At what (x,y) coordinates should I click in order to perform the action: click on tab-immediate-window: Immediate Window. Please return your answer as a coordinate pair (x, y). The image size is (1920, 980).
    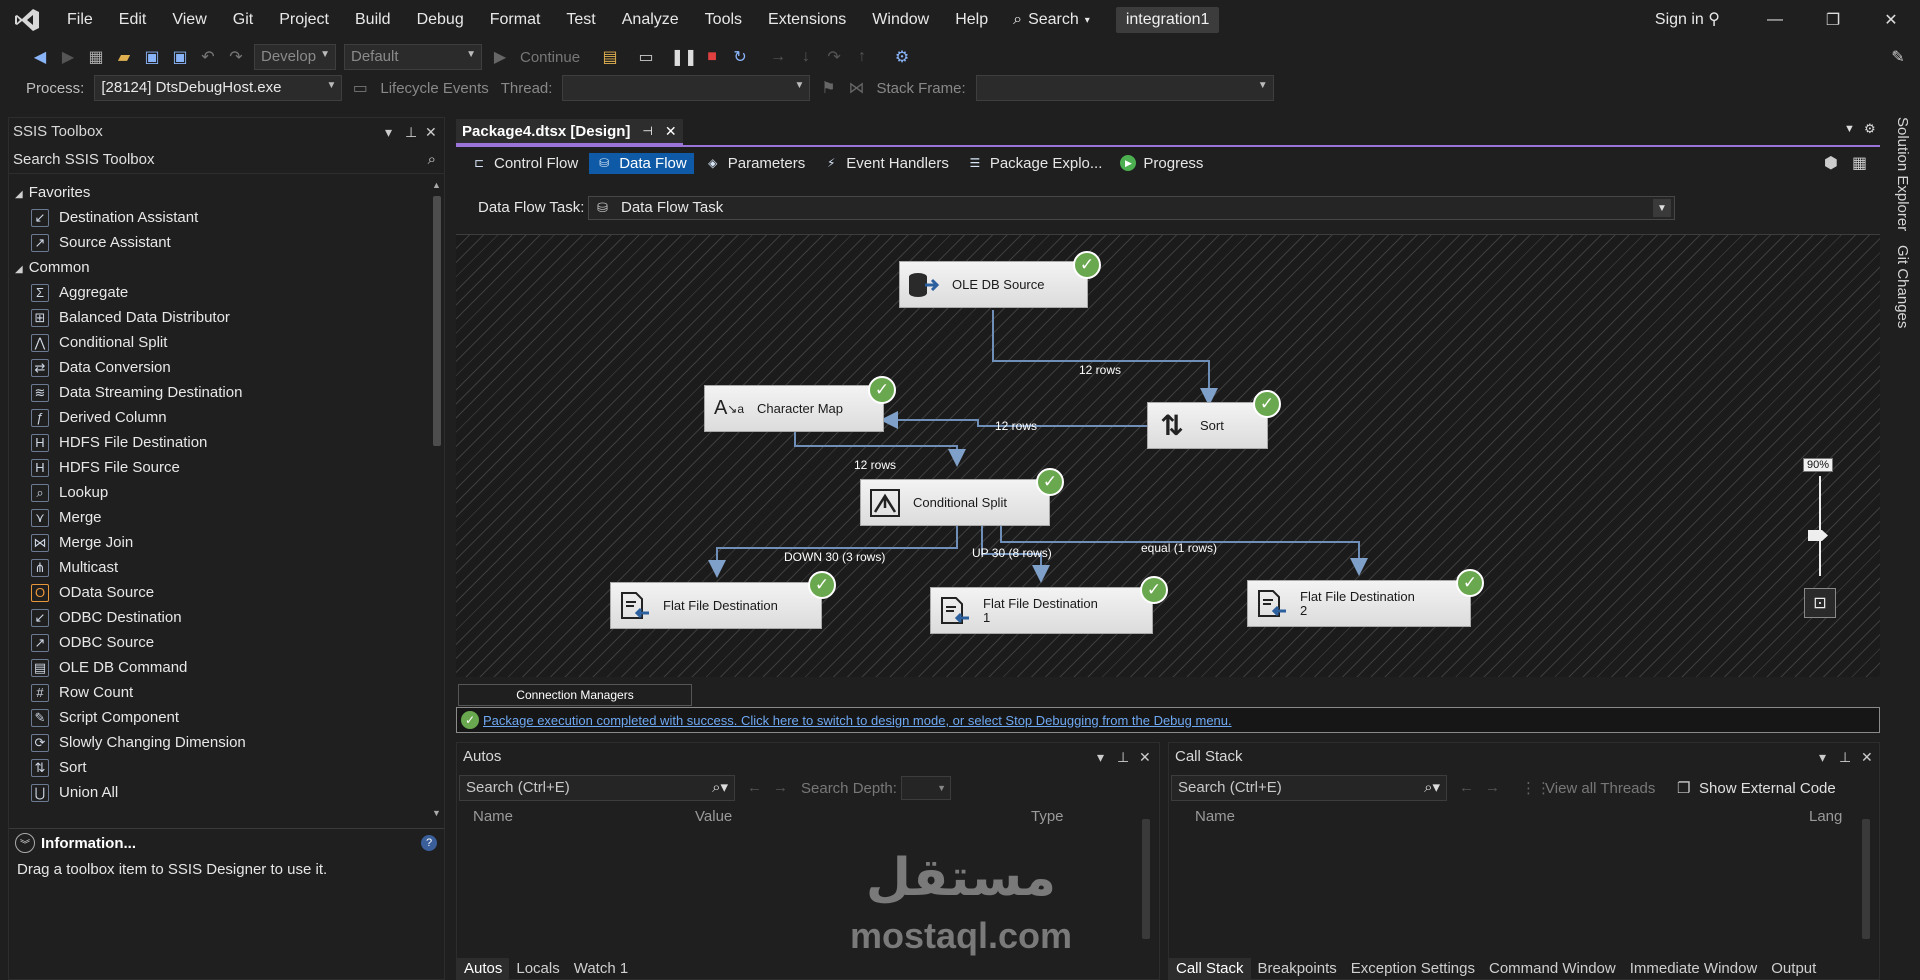
    Looking at the image, I should click on (1694, 968).